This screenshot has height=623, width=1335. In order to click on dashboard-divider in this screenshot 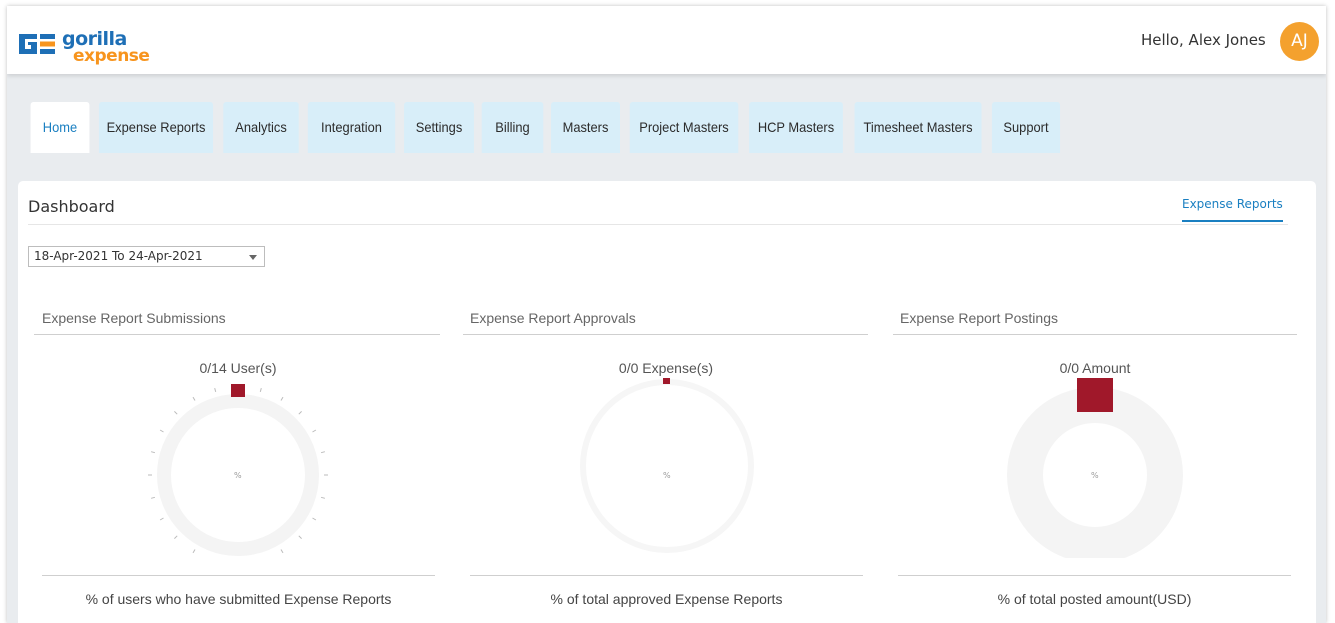, I will do `click(658, 224)`.